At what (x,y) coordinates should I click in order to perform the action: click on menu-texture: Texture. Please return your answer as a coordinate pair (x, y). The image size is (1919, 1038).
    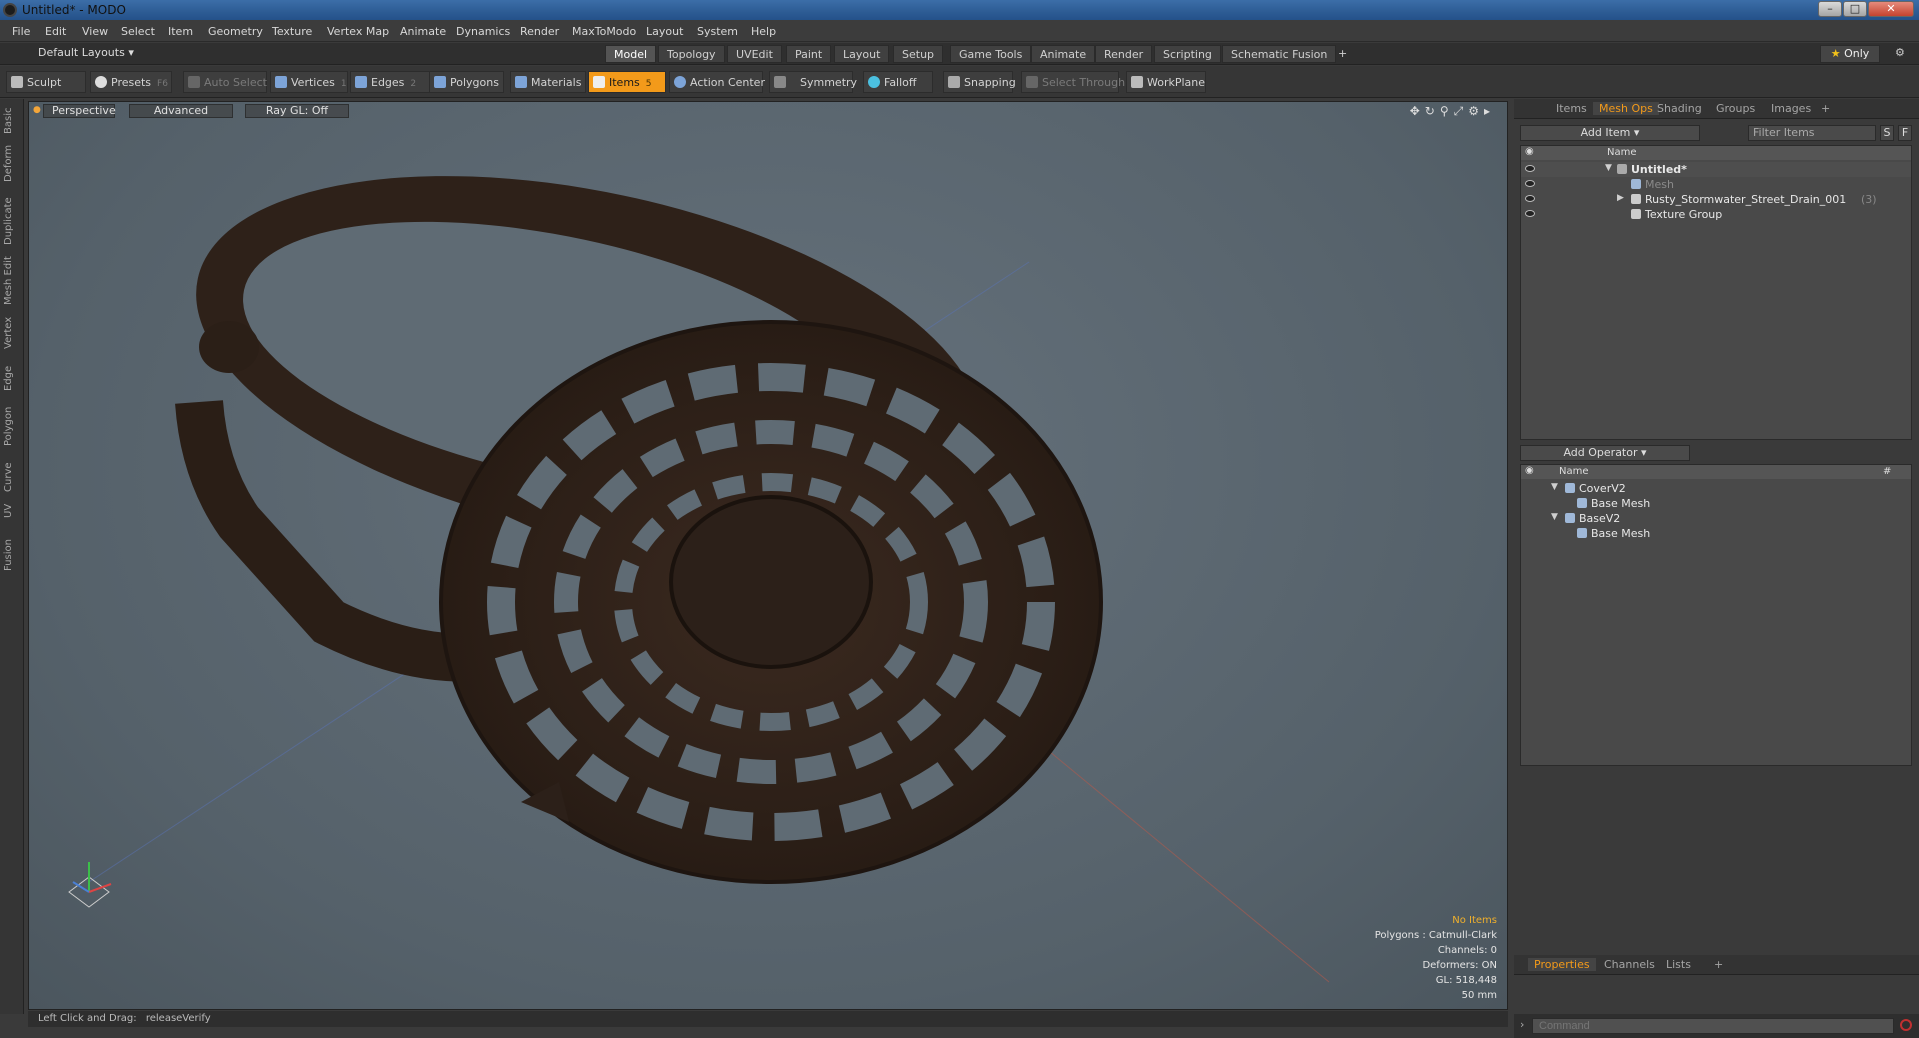
    Looking at the image, I should click on (292, 31).